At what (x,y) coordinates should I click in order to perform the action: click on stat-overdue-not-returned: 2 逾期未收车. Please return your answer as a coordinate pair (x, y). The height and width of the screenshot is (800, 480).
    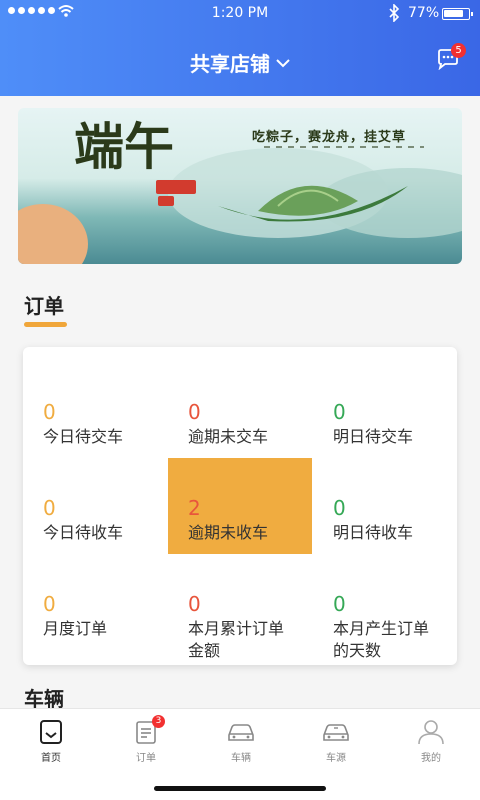
    Looking at the image, I should click on (240, 506).